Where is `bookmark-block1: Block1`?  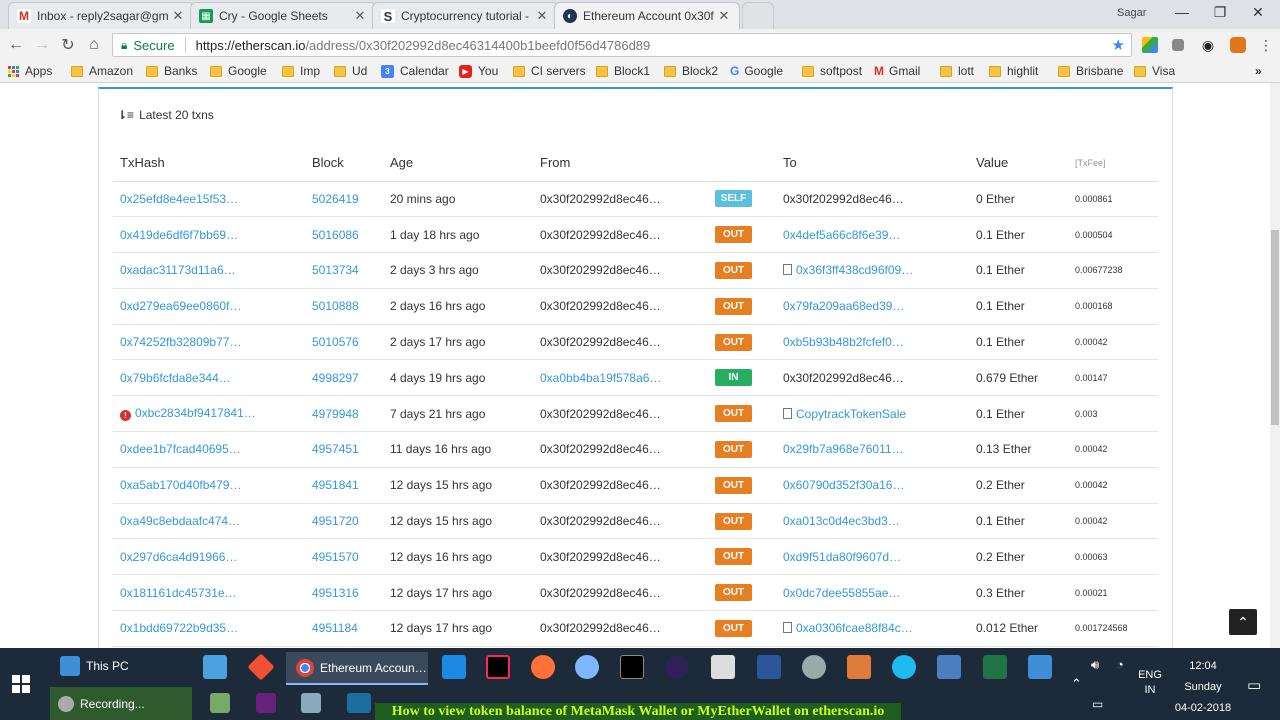
bookmark-block1: Block1 is located at coordinates (623, 71).